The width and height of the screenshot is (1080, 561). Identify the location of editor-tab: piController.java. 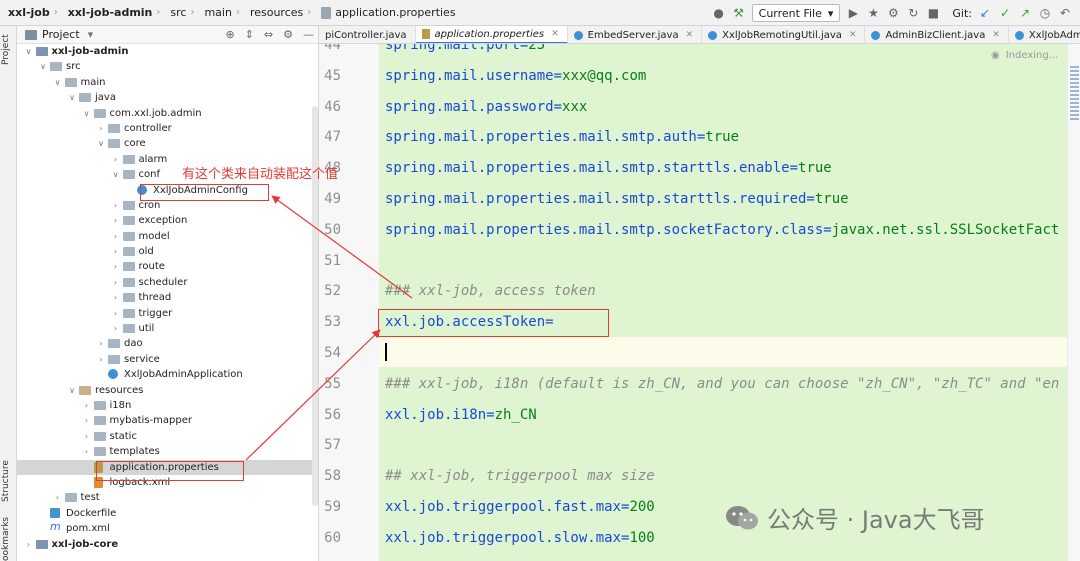
(367, 34).